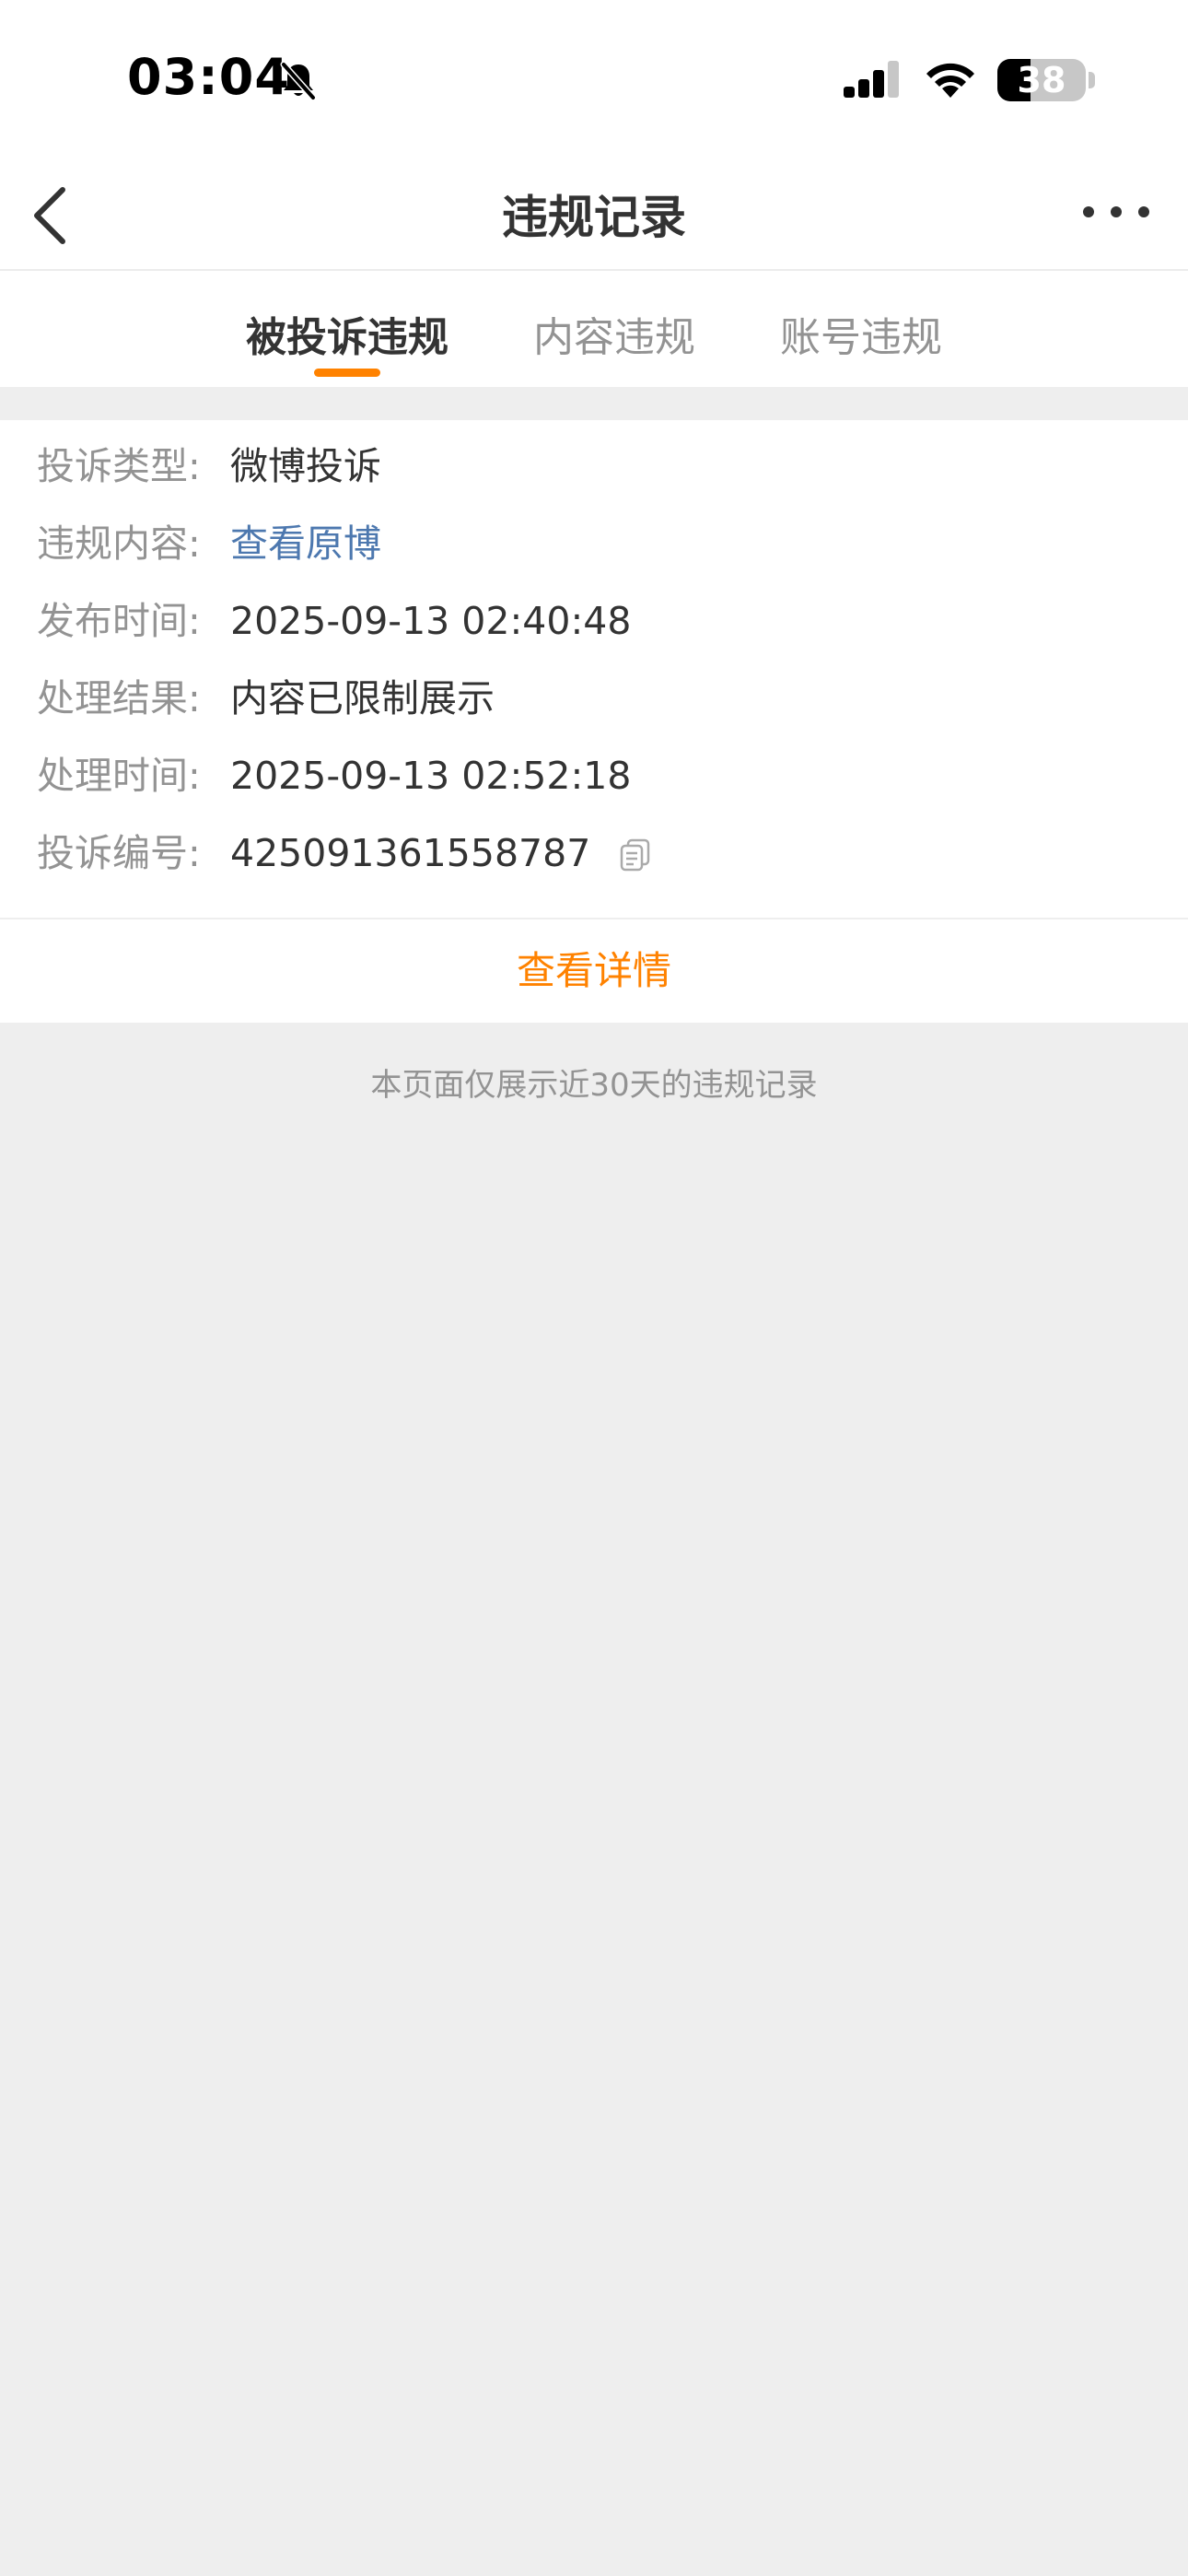 The image size is (1188, 2576). Describe the element at coordinates (431, 776) in the screenshot. I see `record-value: 2025-09-13 02:52:18` at that location.